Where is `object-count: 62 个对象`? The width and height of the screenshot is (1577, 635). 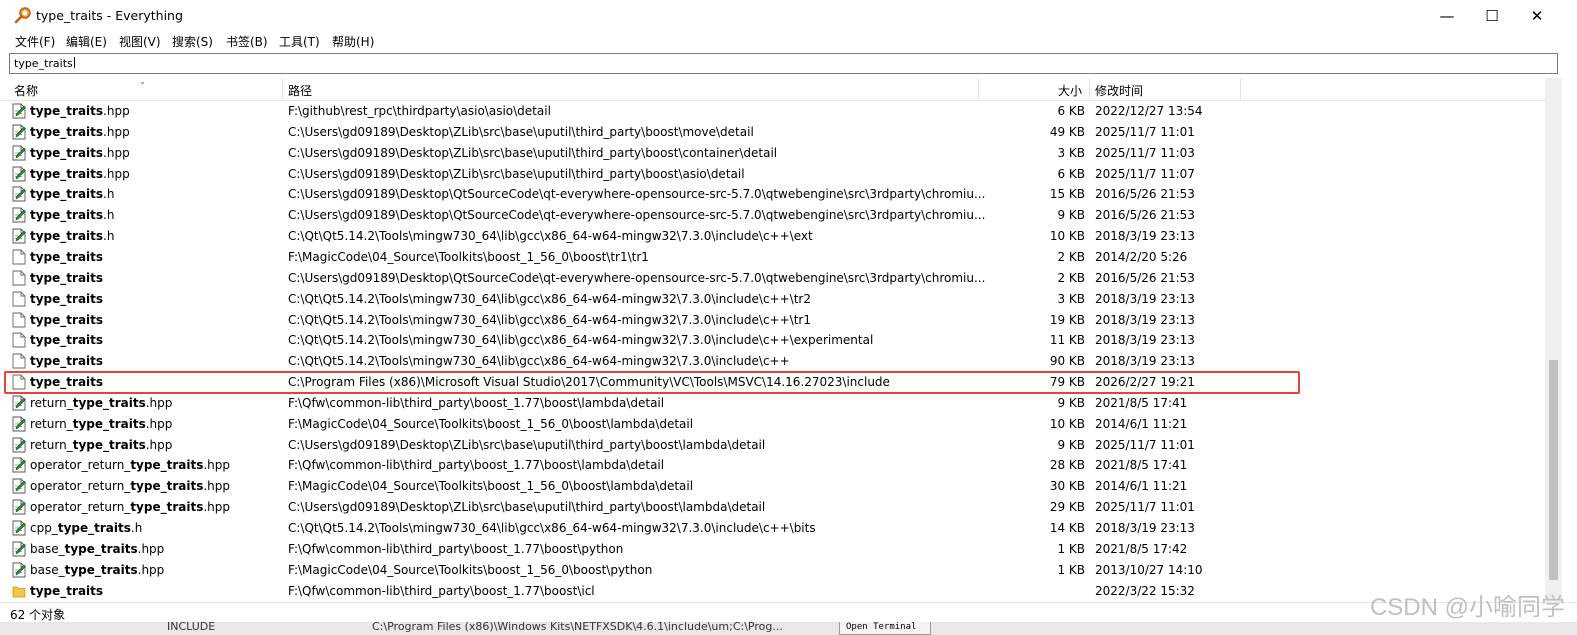
object-count: 62 个对象 is located at coordinates (38, 615).